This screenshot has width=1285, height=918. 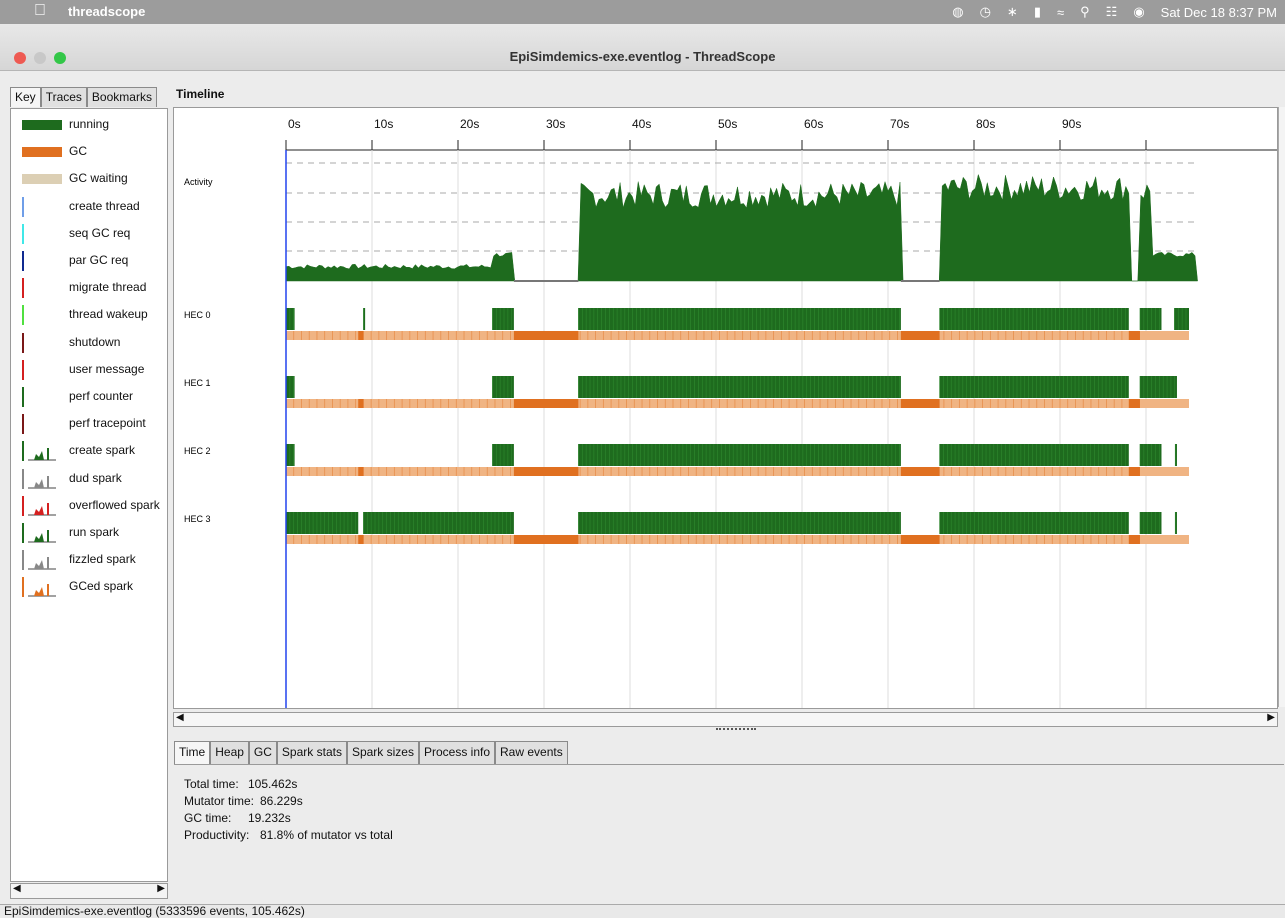 I want to click on timeline-vertical-scrollbar, so click(x=1281, y=407).